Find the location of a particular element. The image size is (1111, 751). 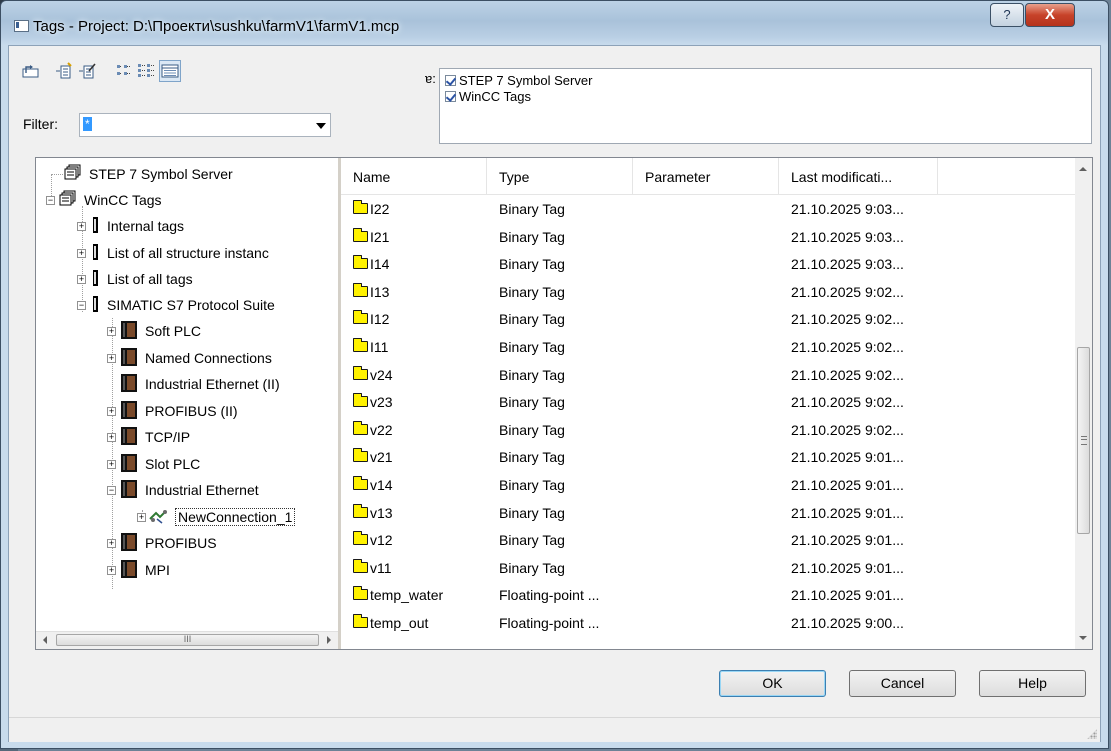

scroll-down-icon is located at coordinates (1083, 638).